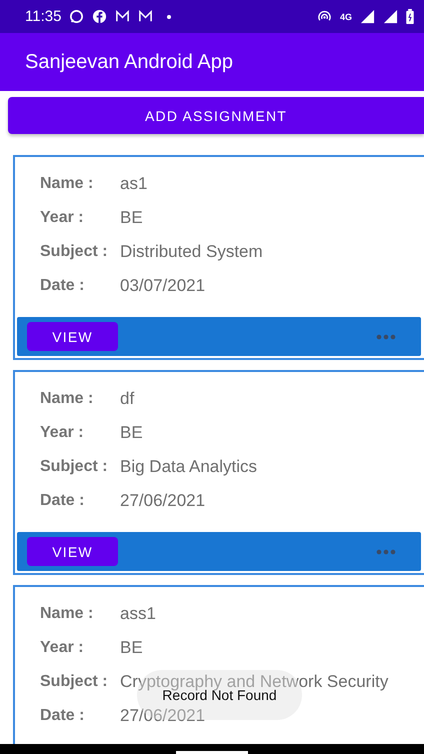  Describe the element at coordinates (129, 62) in the screenshot. I see `app-title: Sanjeevan Android App` at that location.